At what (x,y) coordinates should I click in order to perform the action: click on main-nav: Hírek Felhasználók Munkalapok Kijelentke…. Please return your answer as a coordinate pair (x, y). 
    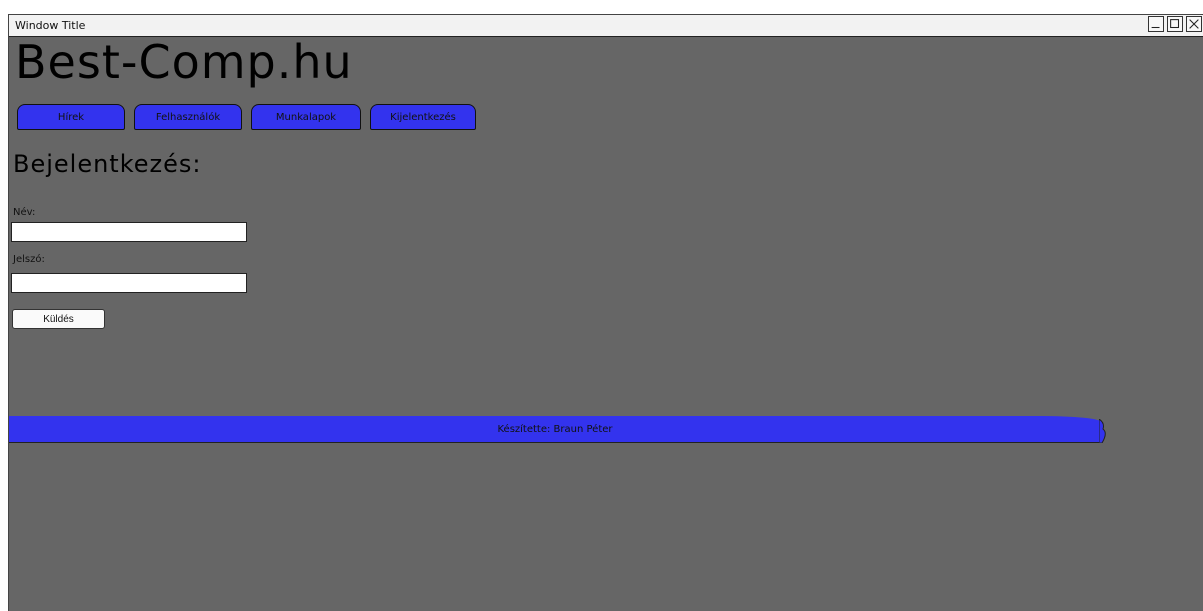
    Looking at the image, I should click on (246, 117).